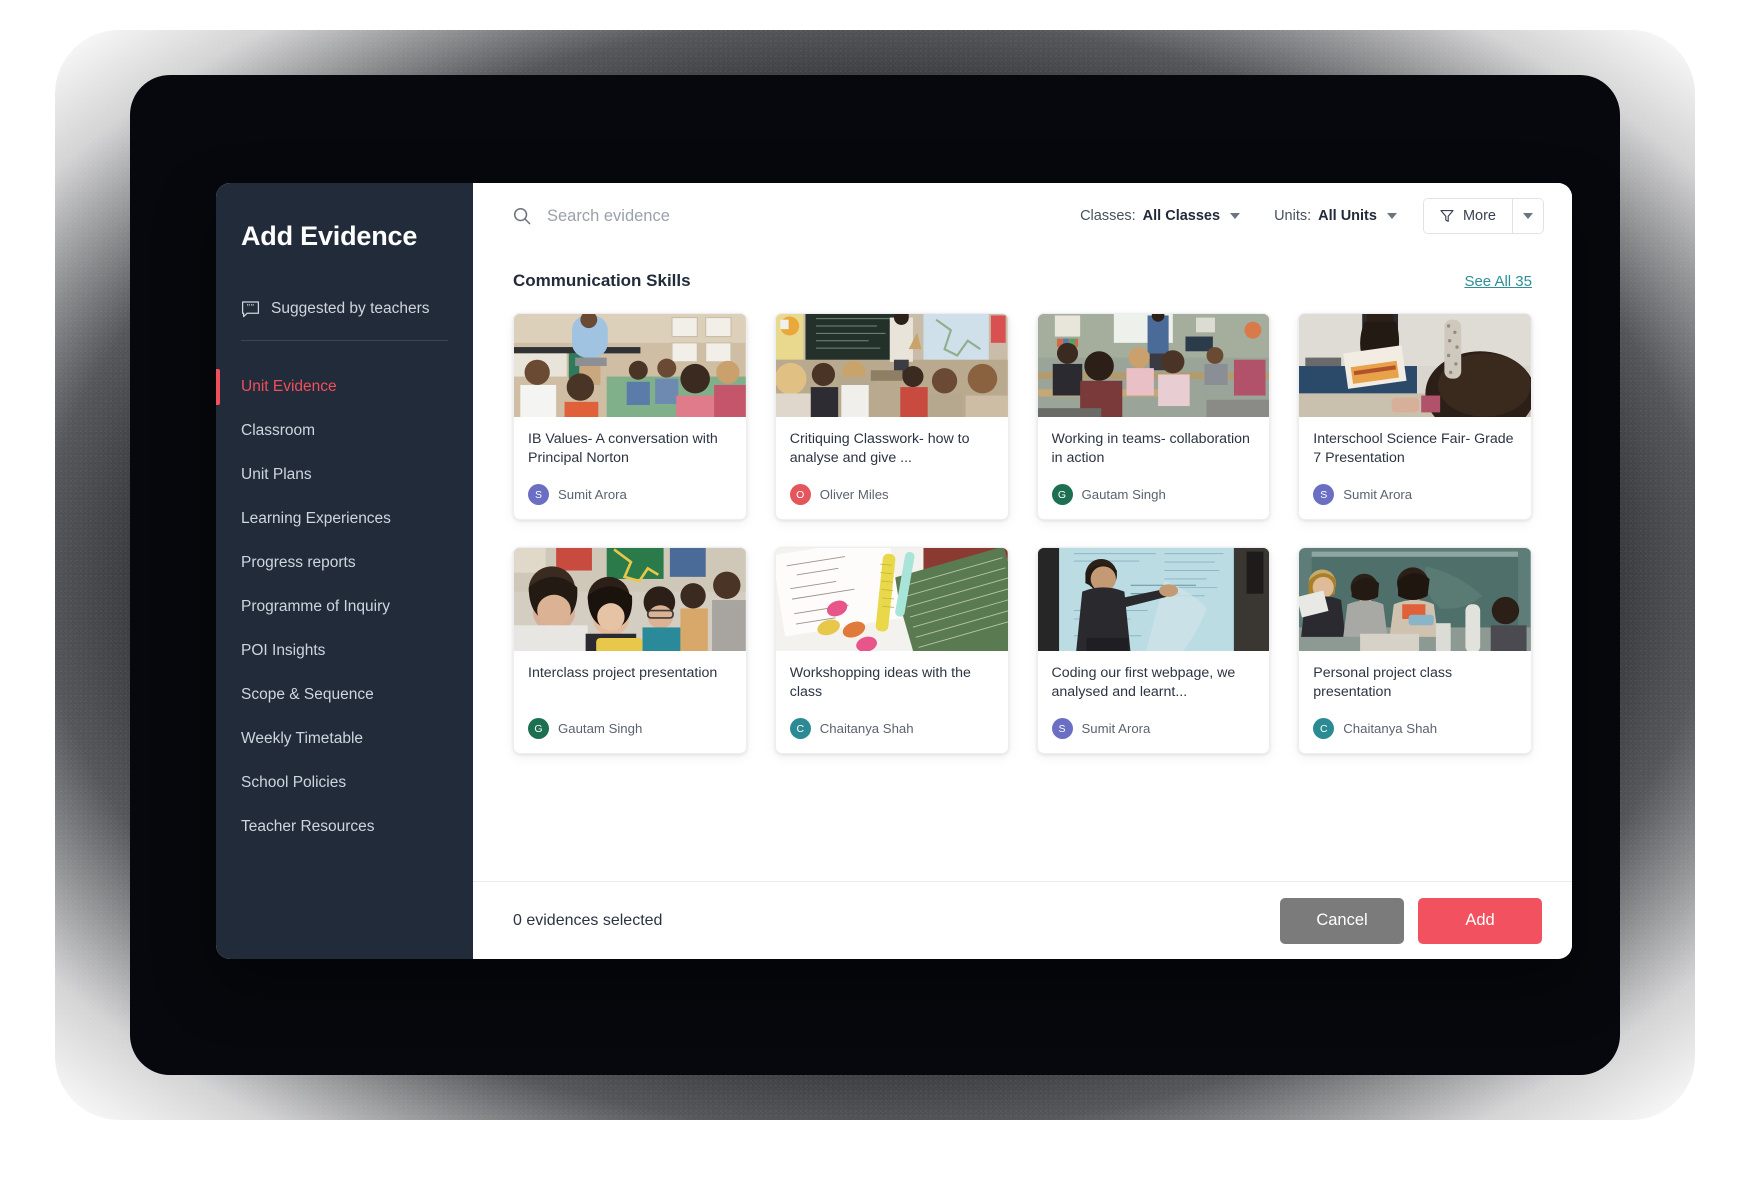  Describe the element at coordinates (344, 309) in the screenshot. I see `sidebar-item-suggested-by-teachers: ” ” Suggested by teachers` at that location.